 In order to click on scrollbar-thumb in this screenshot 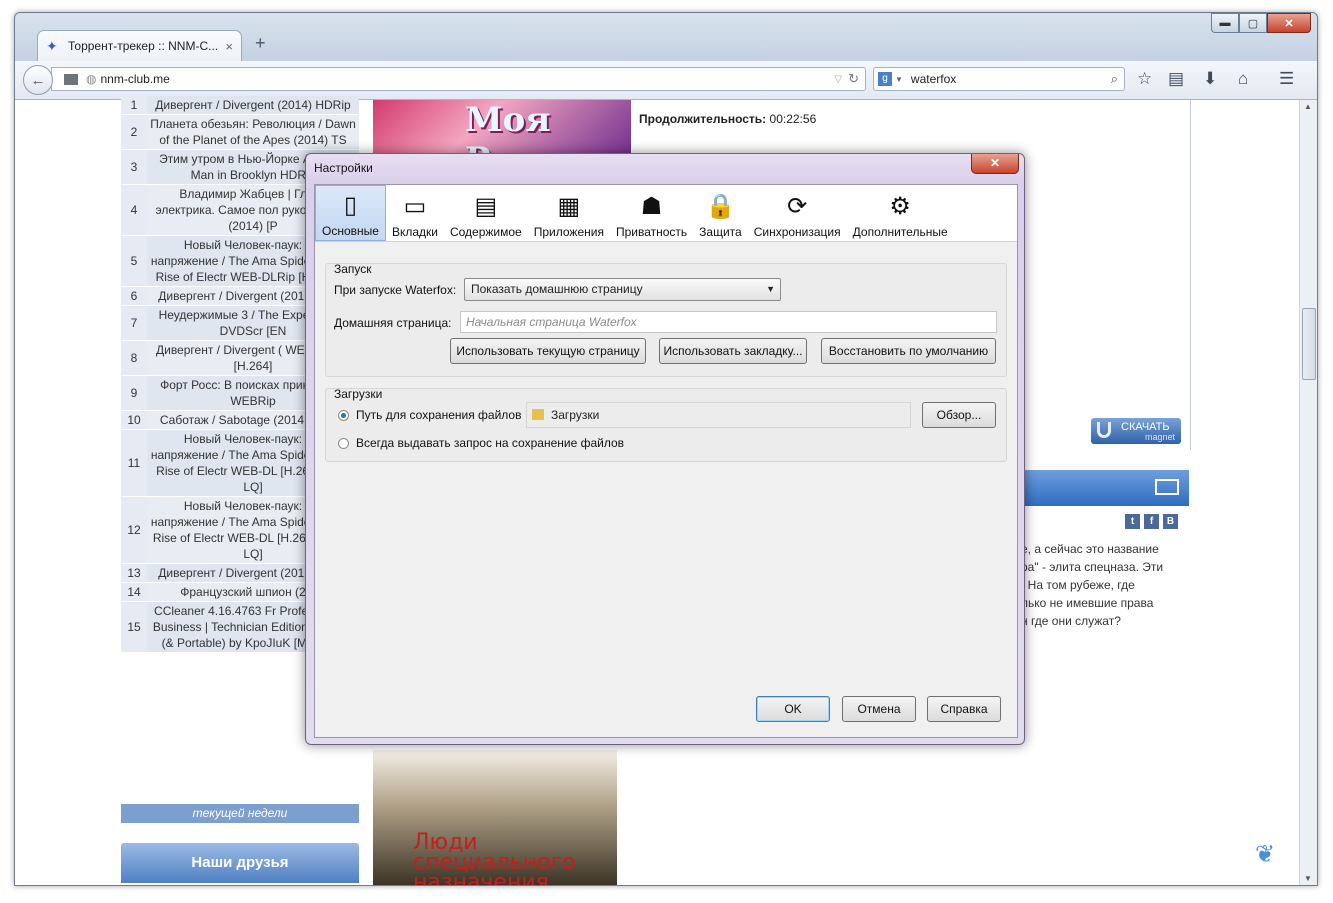, I will do `click(1309, 344)`.